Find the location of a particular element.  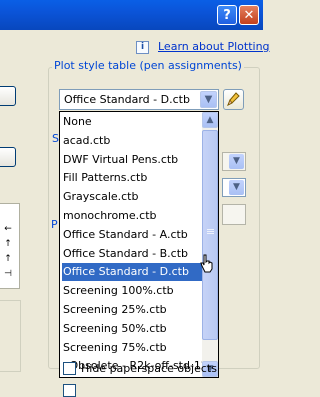

dropdown-option: Screening 50%.ctb is located at coordinates (132, 329).